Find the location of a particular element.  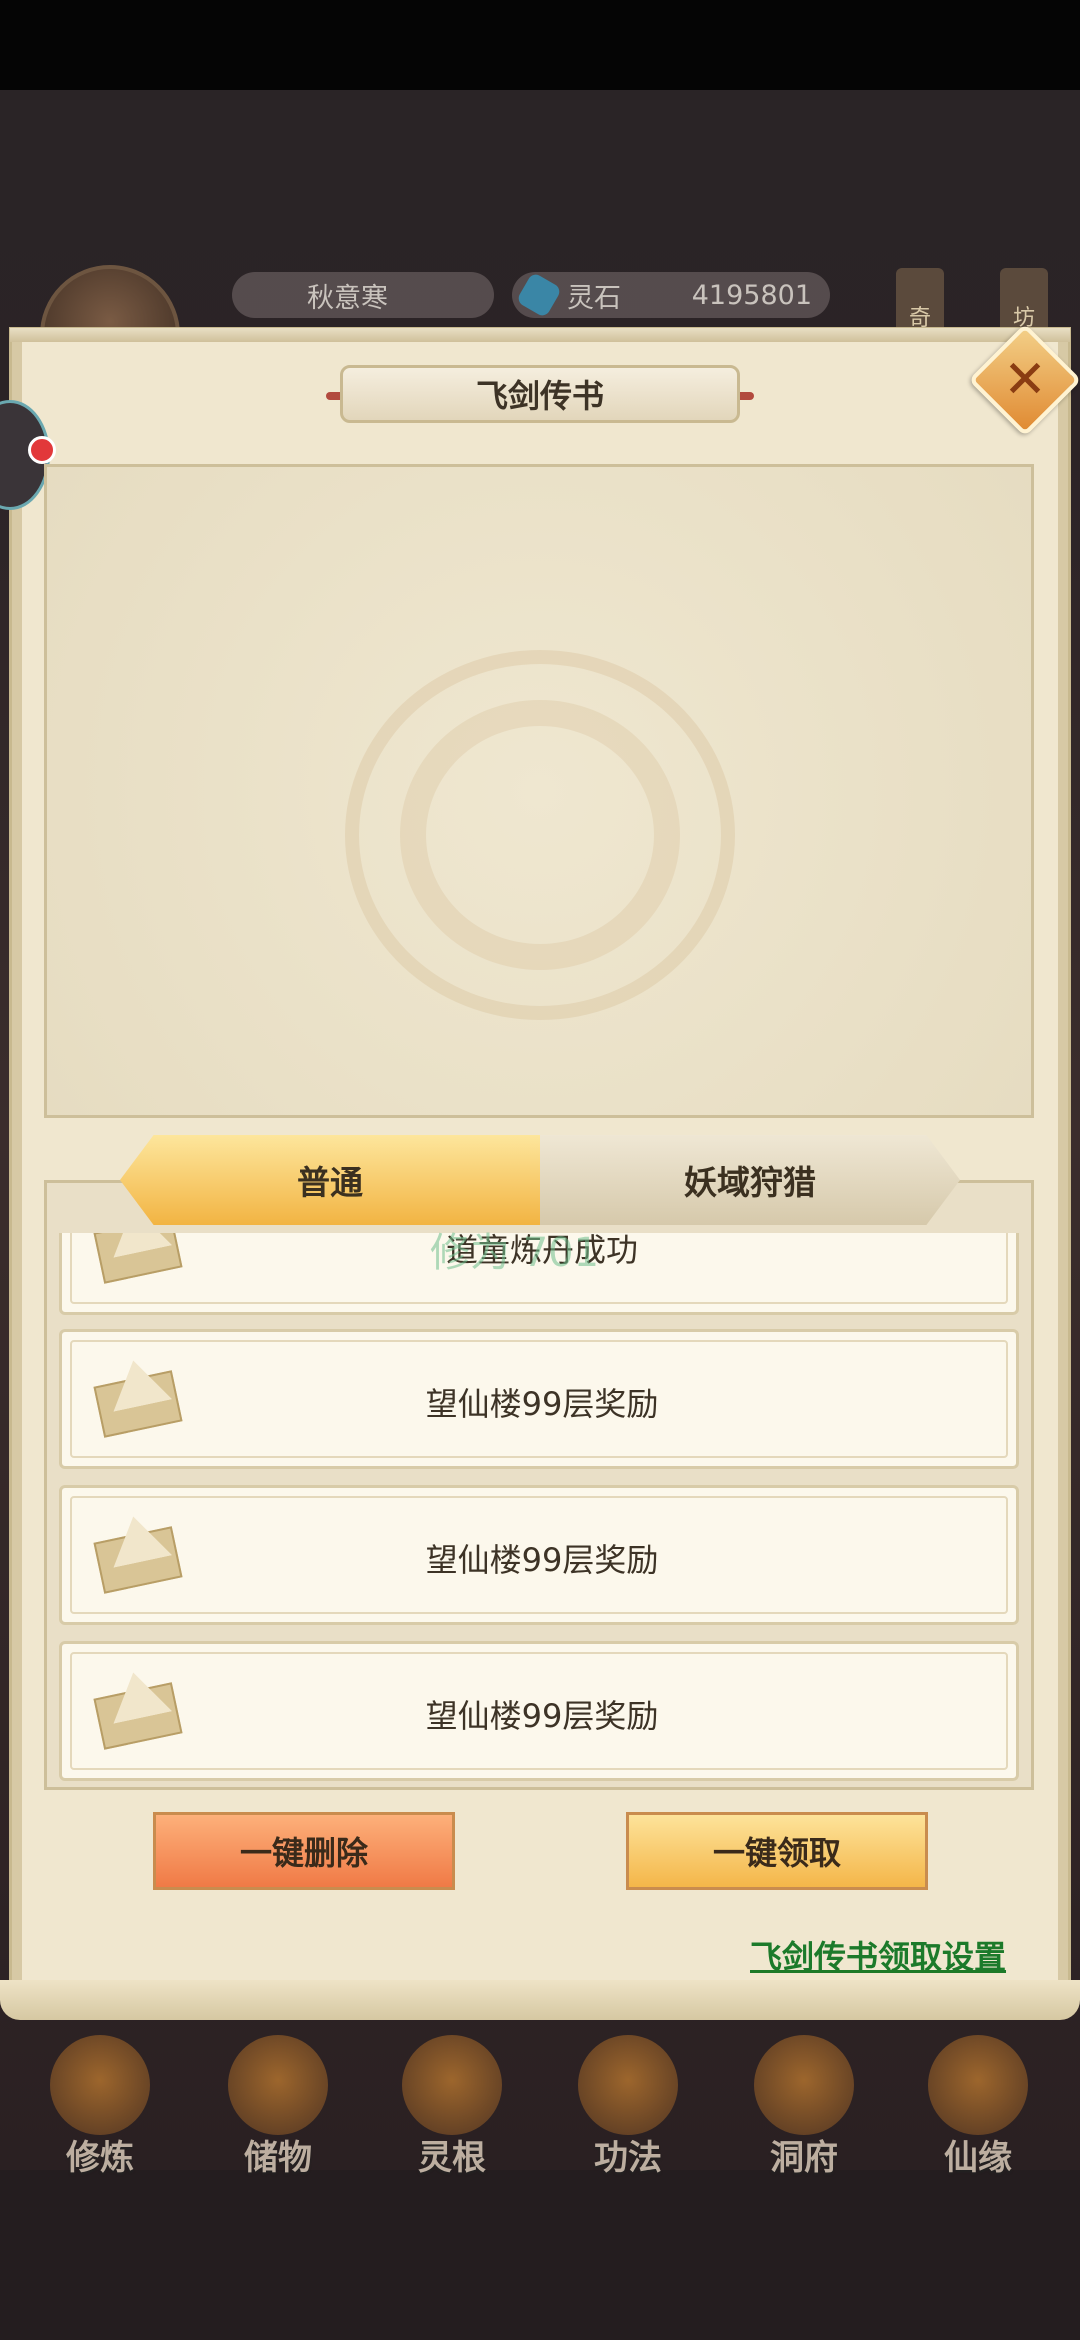

nav-item-cave-house: 洞府 is located at coordinates (804, 2106).